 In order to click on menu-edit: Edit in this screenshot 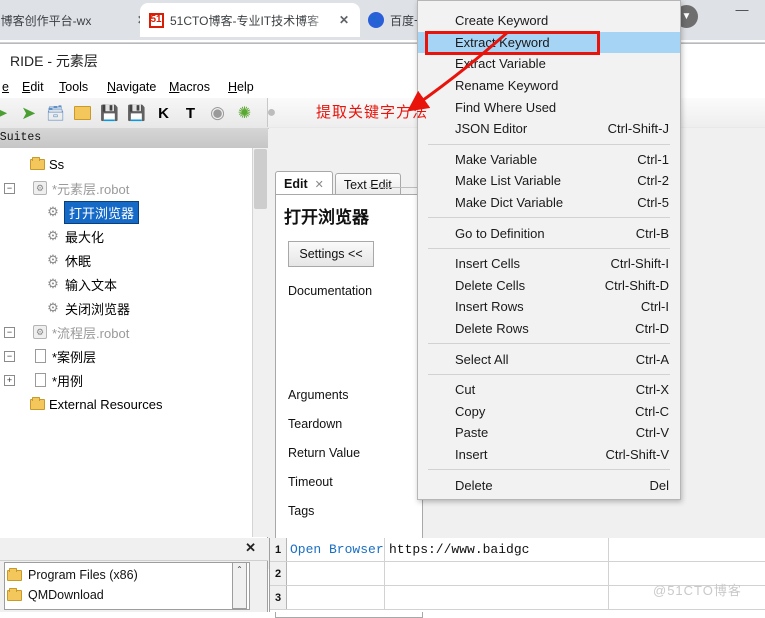, I will do `click(33, 87)`.